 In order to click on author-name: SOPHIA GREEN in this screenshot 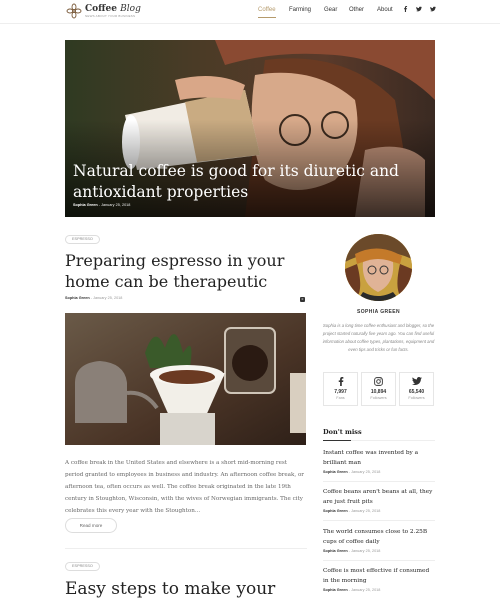, I will do `click(378, 312)`.